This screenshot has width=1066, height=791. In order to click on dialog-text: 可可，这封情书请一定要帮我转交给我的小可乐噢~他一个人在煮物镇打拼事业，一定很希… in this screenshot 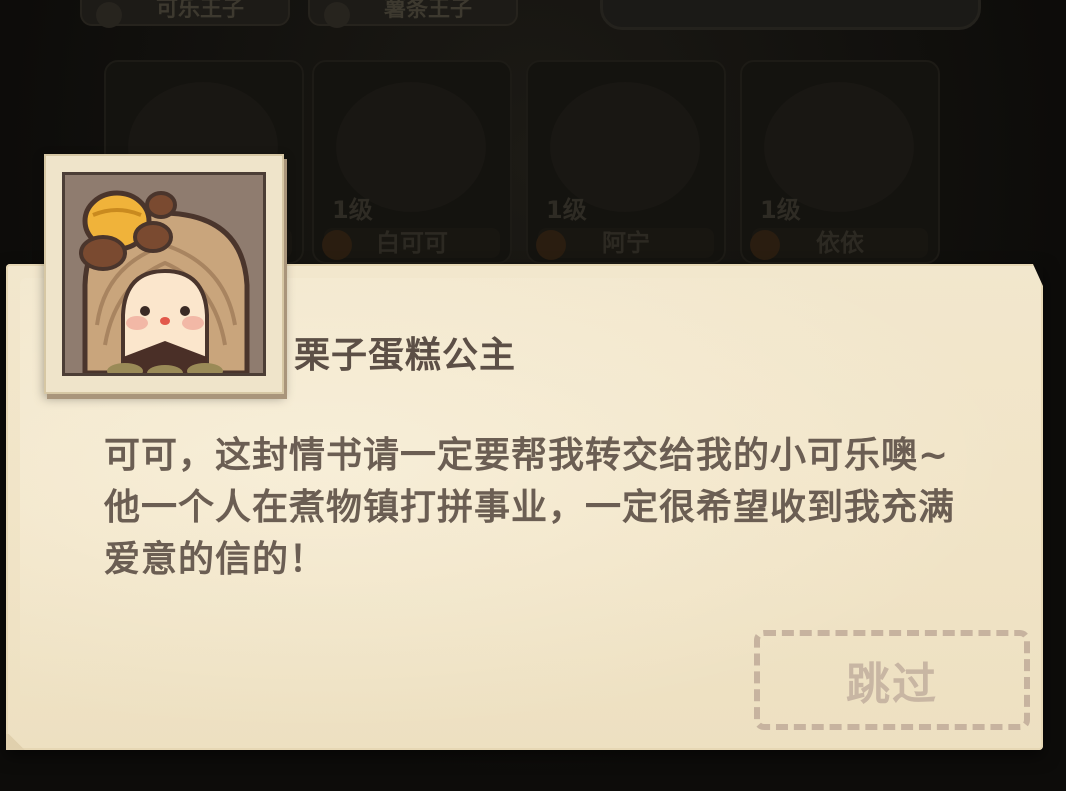, I will do `click(530, 507)`.